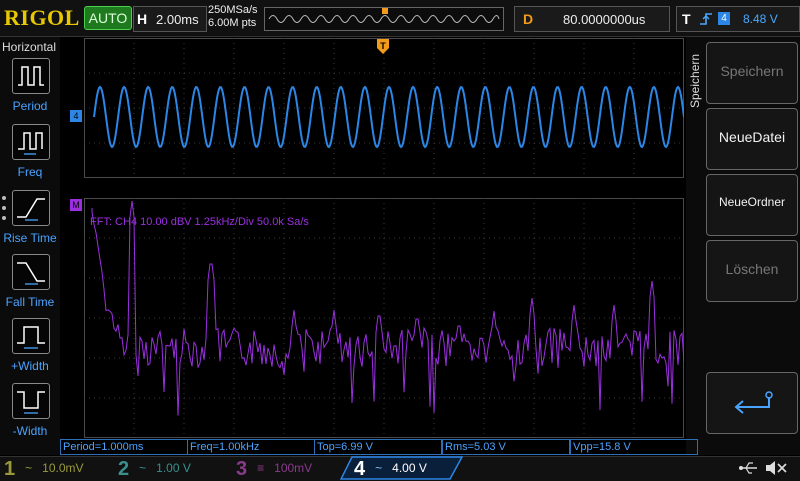  Describe the element at coordinates (30, 238) in the screenshot. I see `rise-time-label: Rise Time` at that location.